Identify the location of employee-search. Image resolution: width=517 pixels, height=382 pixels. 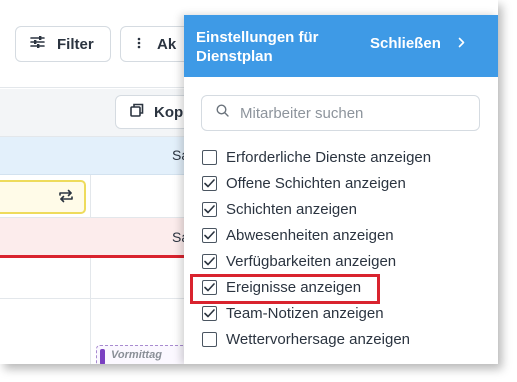
(340, 113).